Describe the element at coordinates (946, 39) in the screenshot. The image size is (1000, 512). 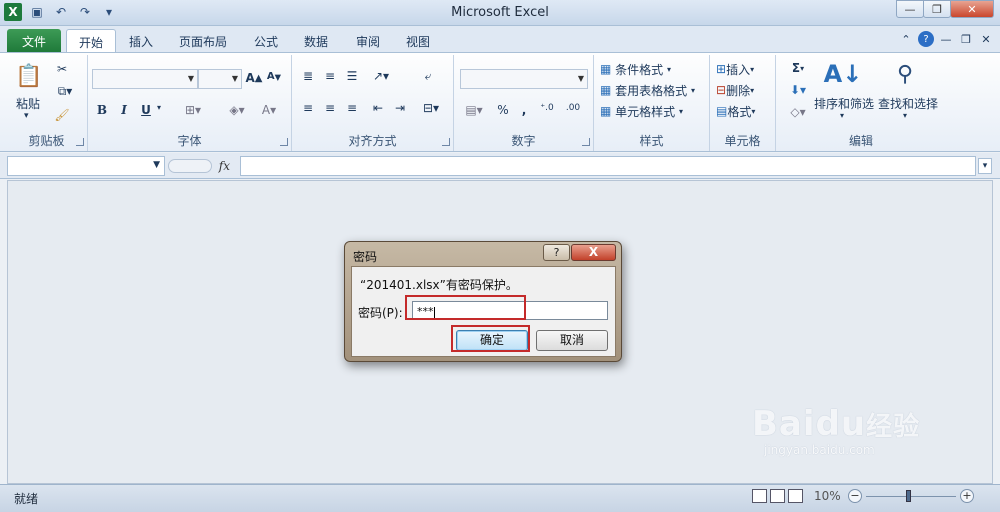
I see `doc-minimize-icon: —` at that location.